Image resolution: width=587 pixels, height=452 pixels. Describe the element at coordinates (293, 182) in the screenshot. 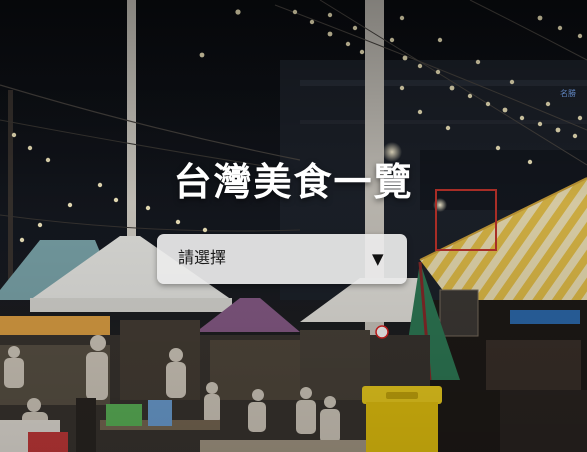

I see `page-title: 台灣美食一覽` at that location.